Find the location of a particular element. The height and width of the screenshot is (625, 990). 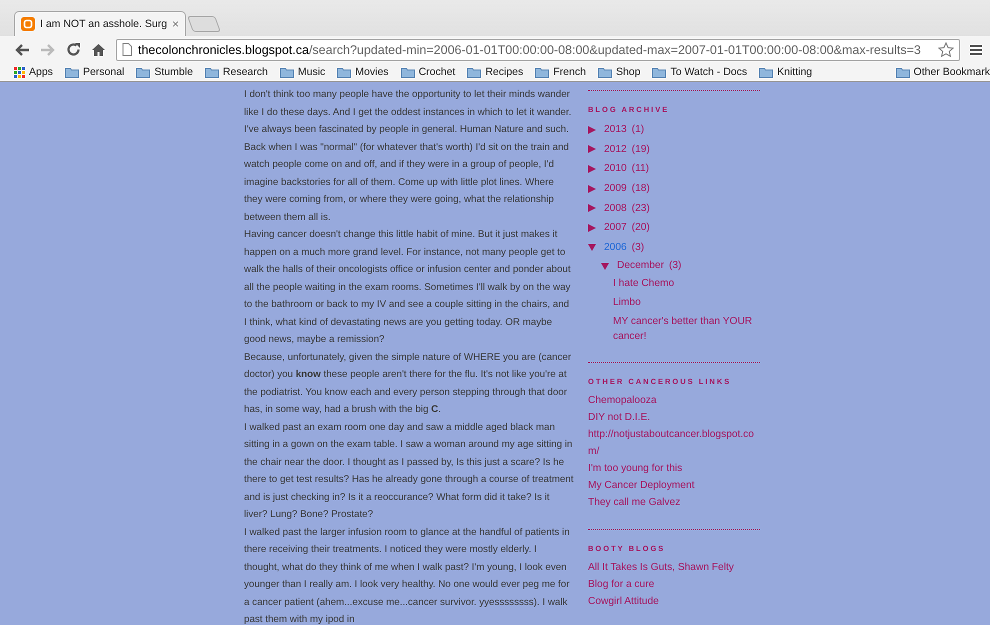

bookmark-item: Recipes is located at coordinates (495, 72).